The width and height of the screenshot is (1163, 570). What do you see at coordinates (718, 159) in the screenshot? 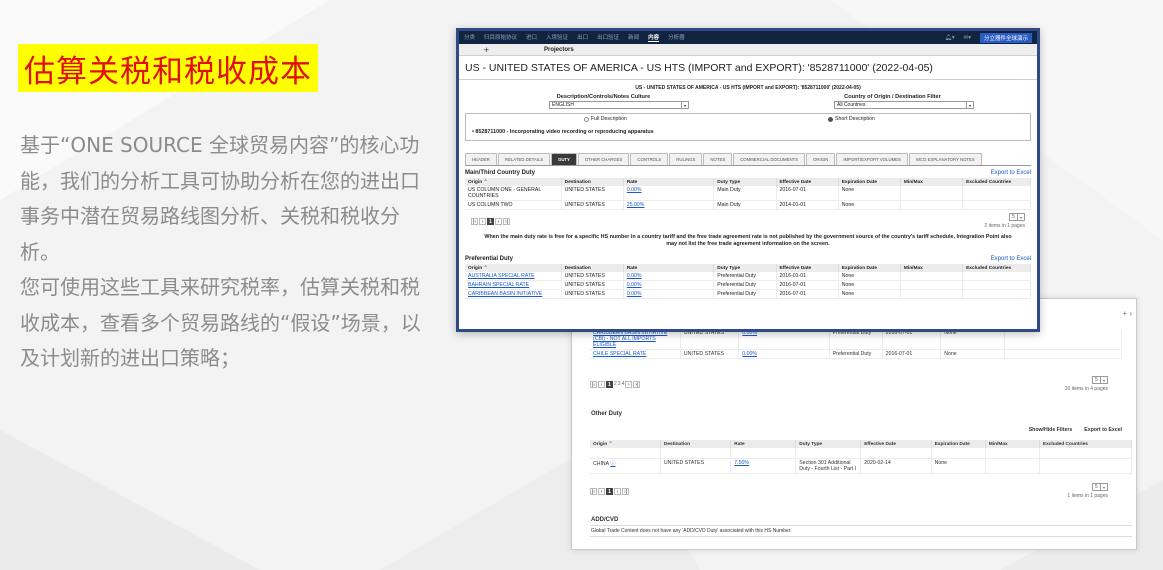
I see `tab-notes: NOTES` at bounding box center [718, 159].